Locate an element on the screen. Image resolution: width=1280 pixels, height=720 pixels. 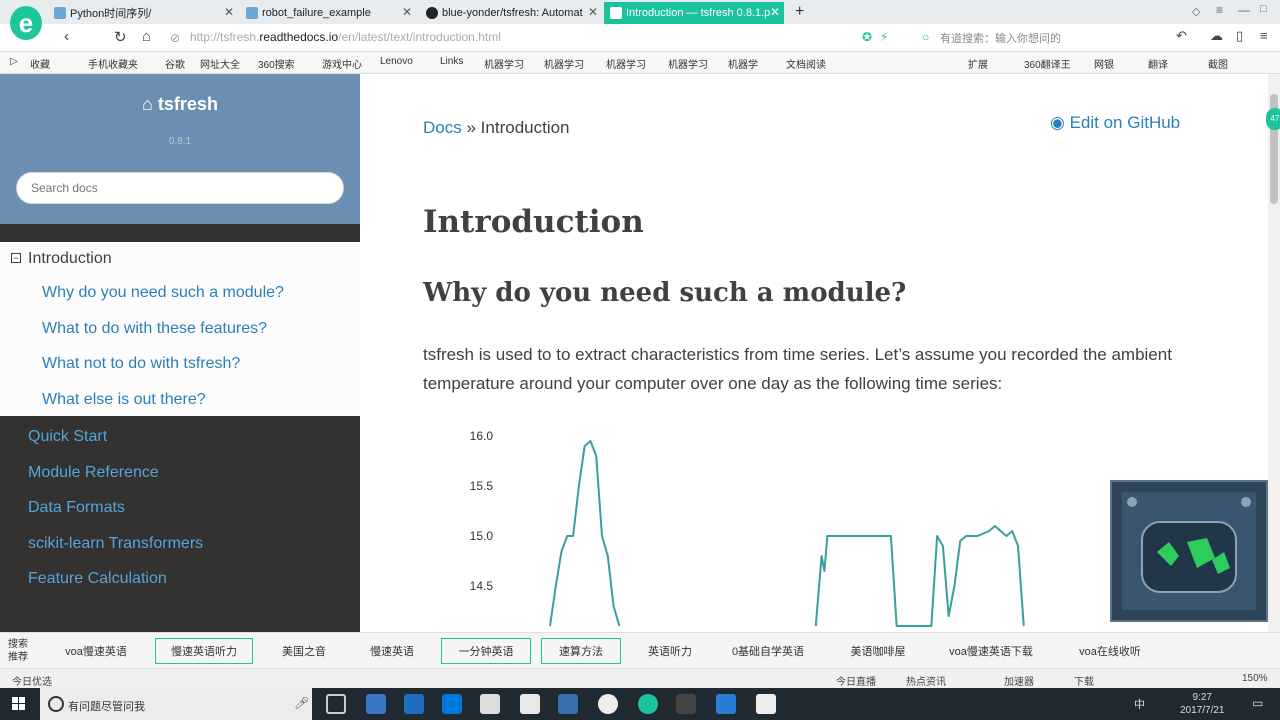
lightning-icon: ⚡ is located at coordinates (884, 37).